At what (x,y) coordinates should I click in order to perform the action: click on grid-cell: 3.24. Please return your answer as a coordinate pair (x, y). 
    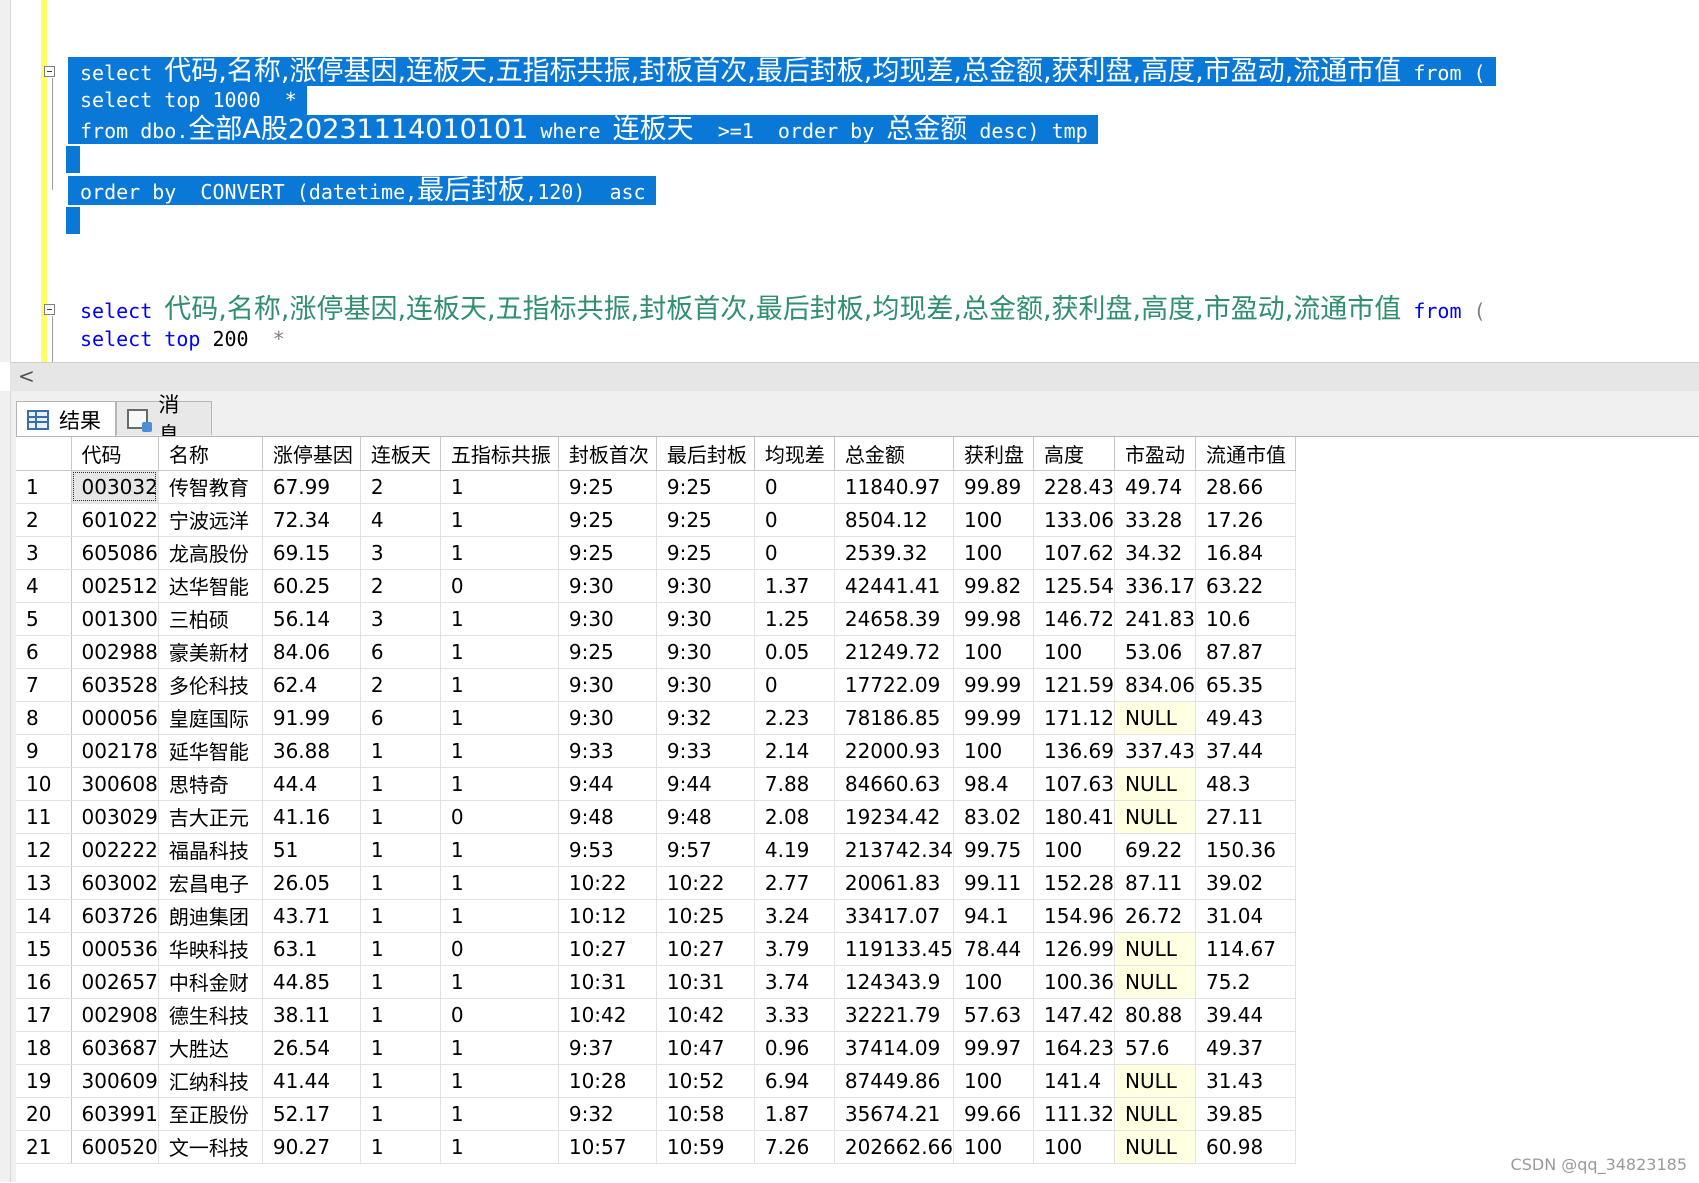
    Looking at the image, I should click on (794, 916).